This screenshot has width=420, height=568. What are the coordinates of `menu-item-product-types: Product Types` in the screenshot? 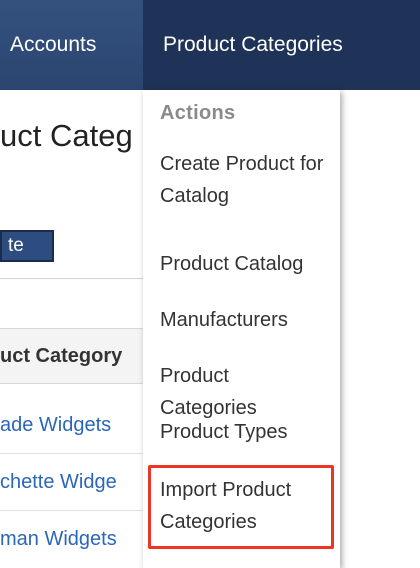 It's located at (245, 432).